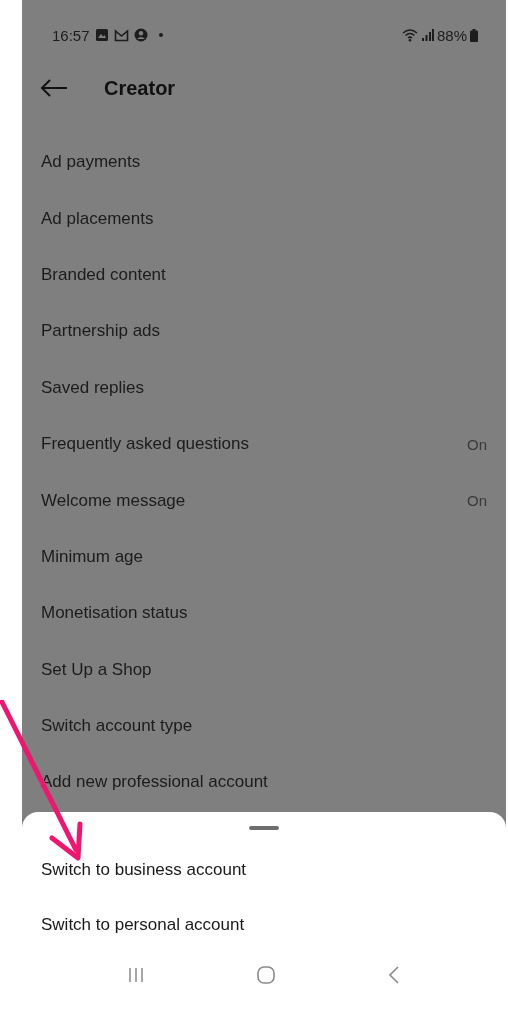 This screenshot has width=508, height=1009. What do you see at coordinates (92, 556) in the screenshot?
I see `menu-item: Minimum age` at bounding box center [92, 556].